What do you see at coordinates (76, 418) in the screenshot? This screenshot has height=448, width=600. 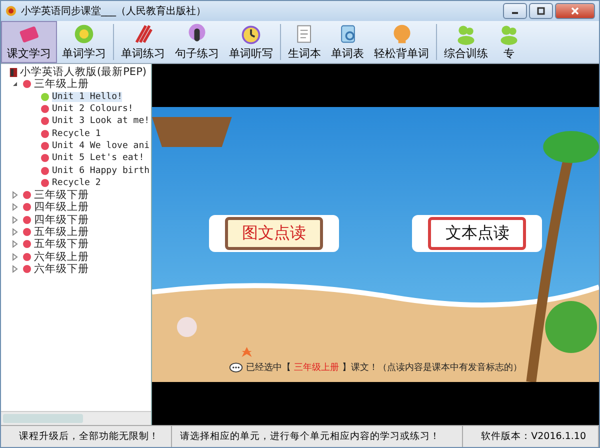 I see `horizontal-scrollbar` at bounding box center [76, 418].